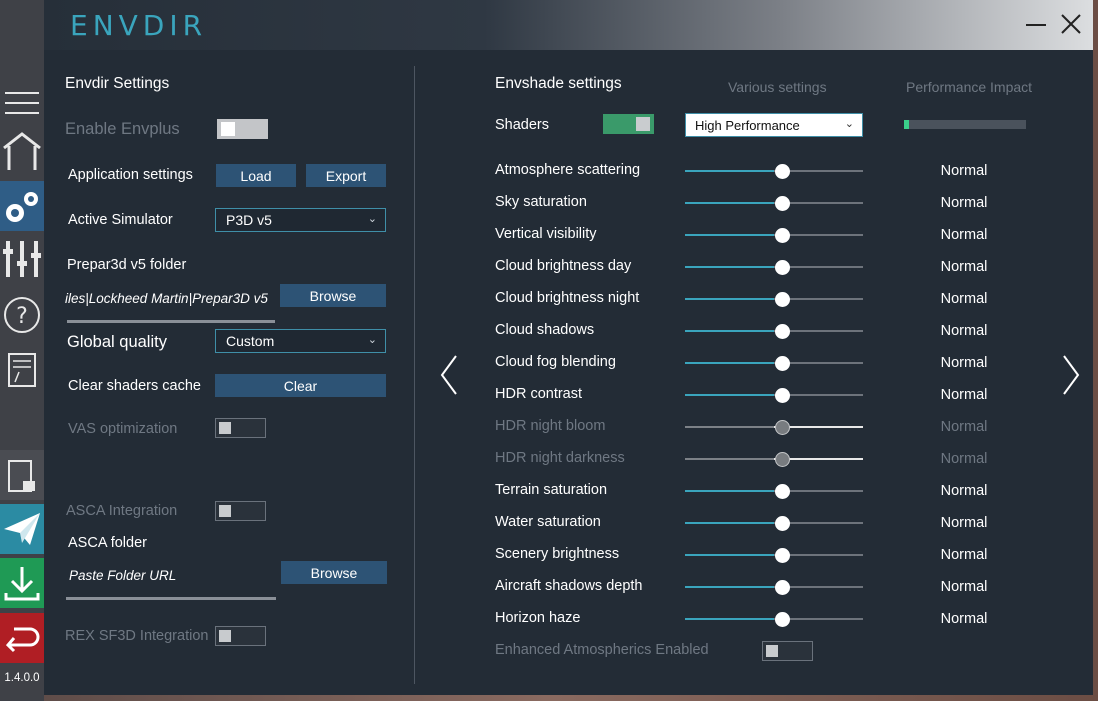 This screenshot has height=701, width=1098. I want to click on enhanced-atmospherics-toggle, so click(787, 651).